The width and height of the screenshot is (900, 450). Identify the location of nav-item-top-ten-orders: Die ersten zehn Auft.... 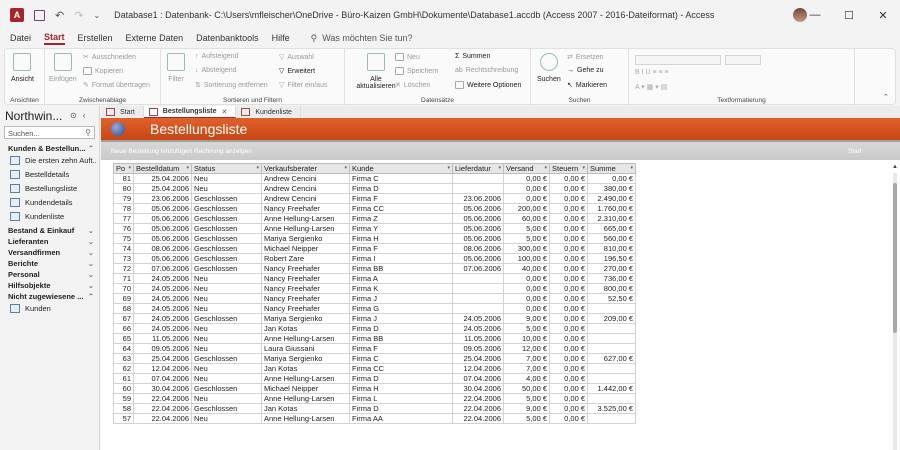
(53, 160).